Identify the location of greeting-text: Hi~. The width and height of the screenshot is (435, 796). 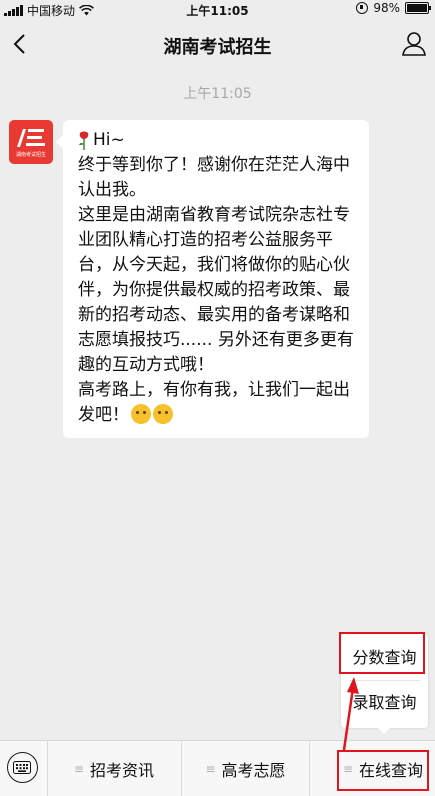
(109, 140).